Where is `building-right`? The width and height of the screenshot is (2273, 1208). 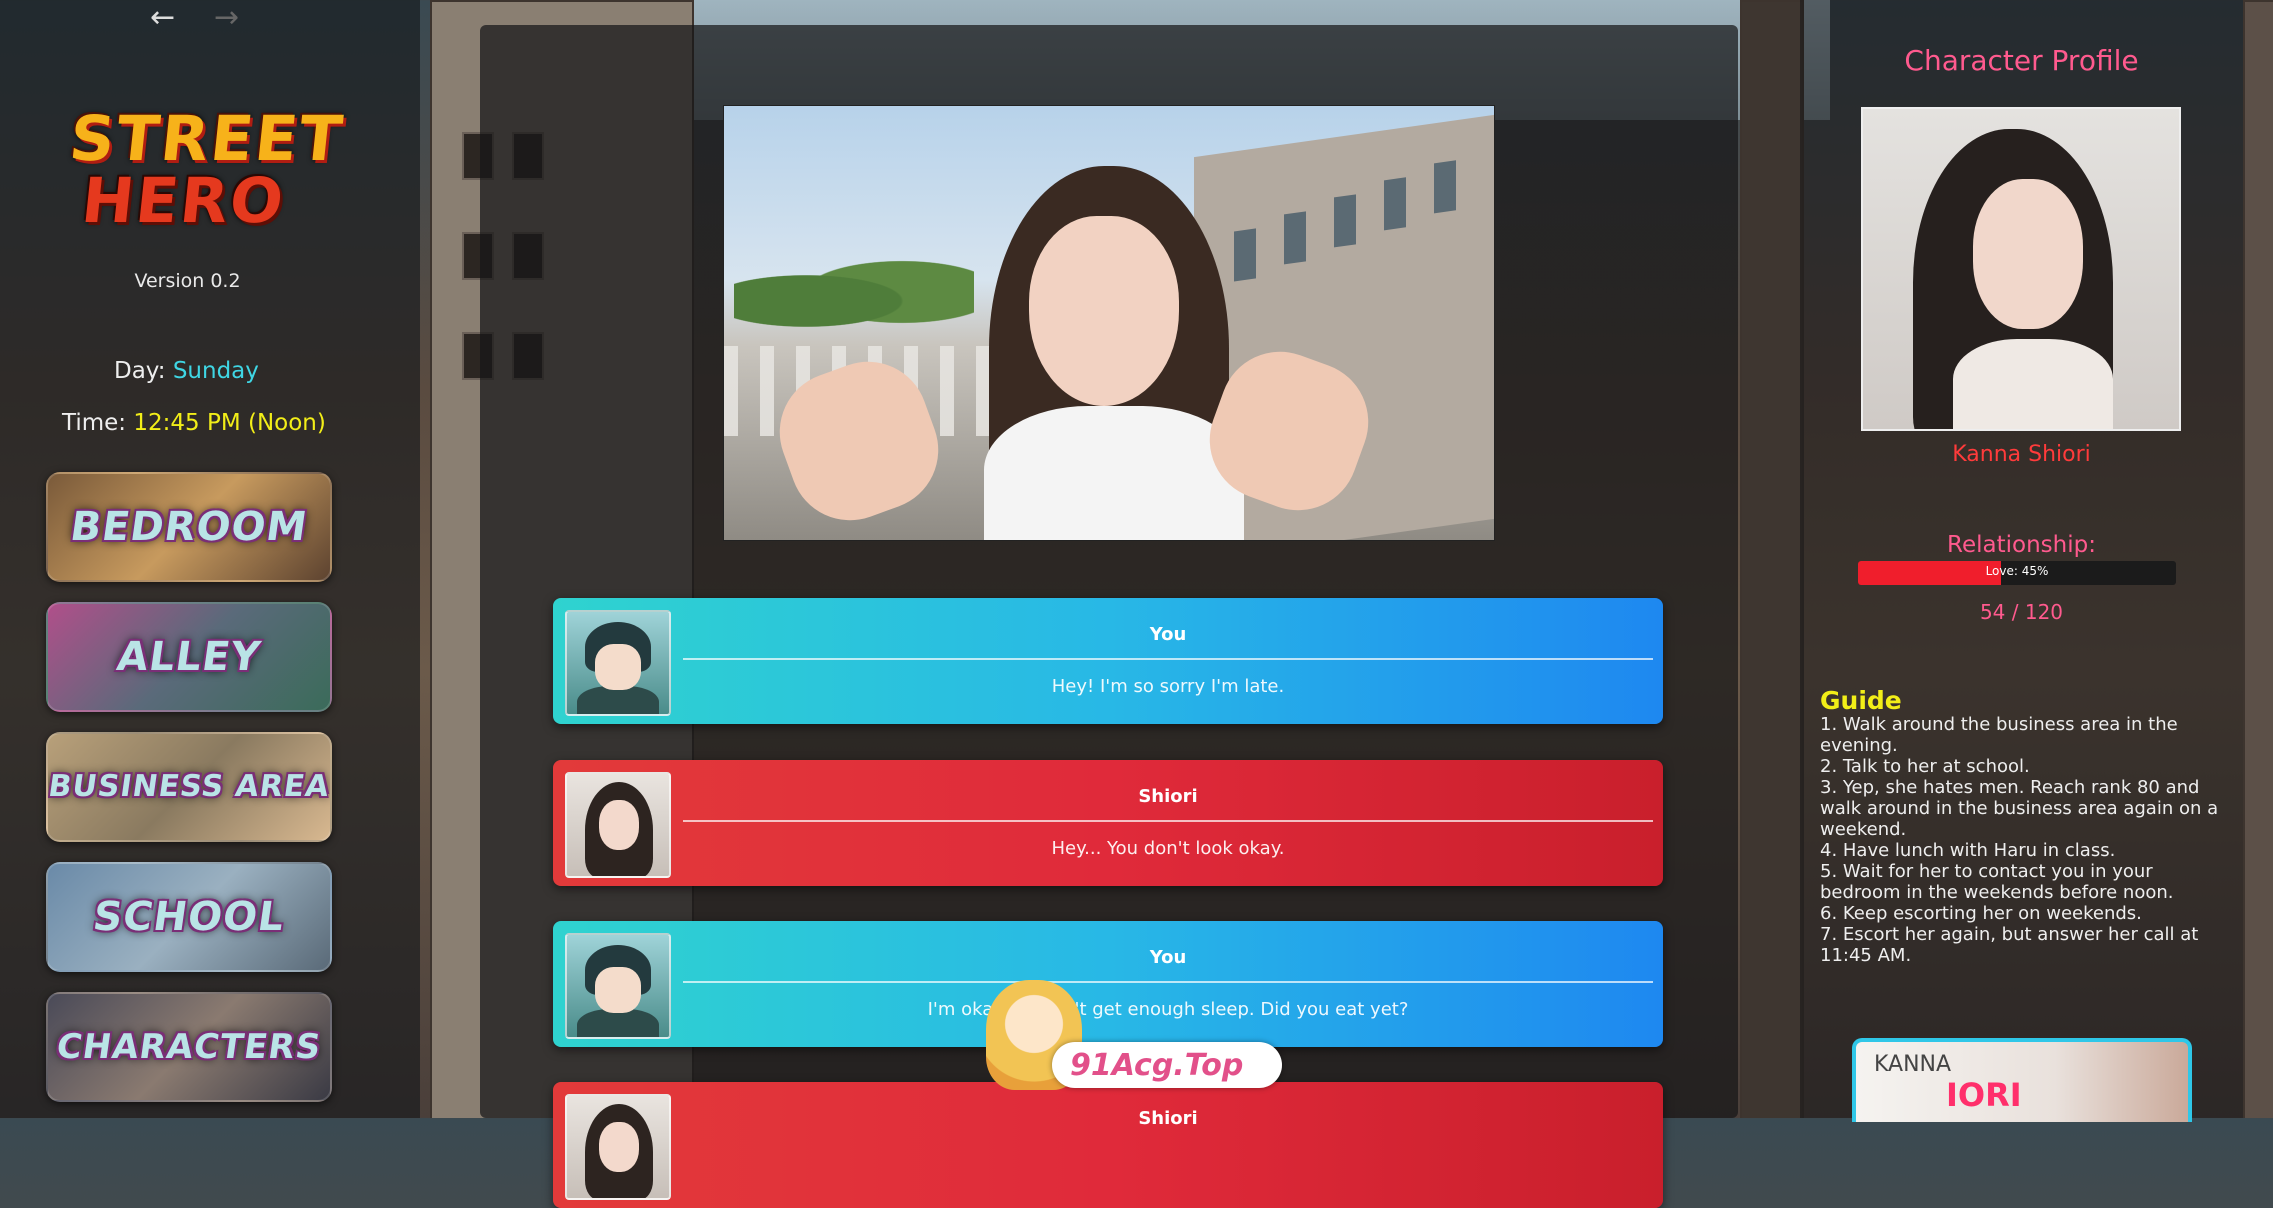
building-right is located at coordinates (1772, 559).